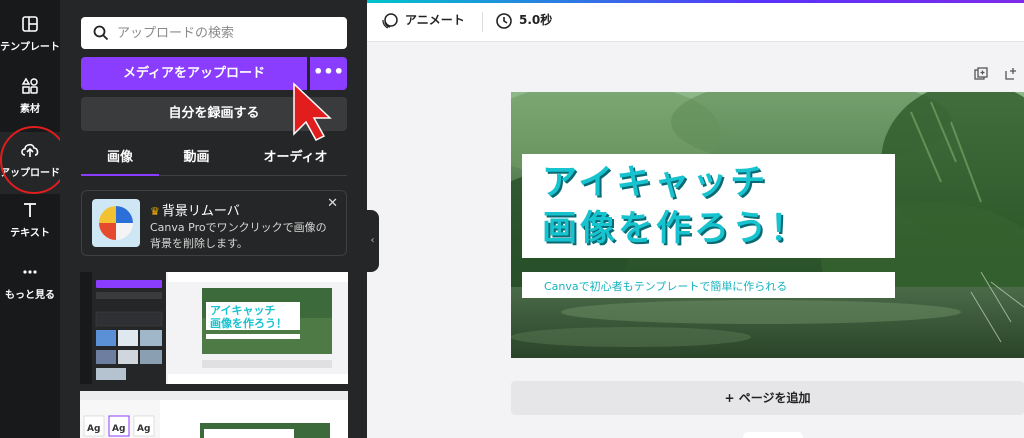  Describe the element at coordinates (295, 158) in the screenshot. I see `tab-audio: オーディオ` at that location.